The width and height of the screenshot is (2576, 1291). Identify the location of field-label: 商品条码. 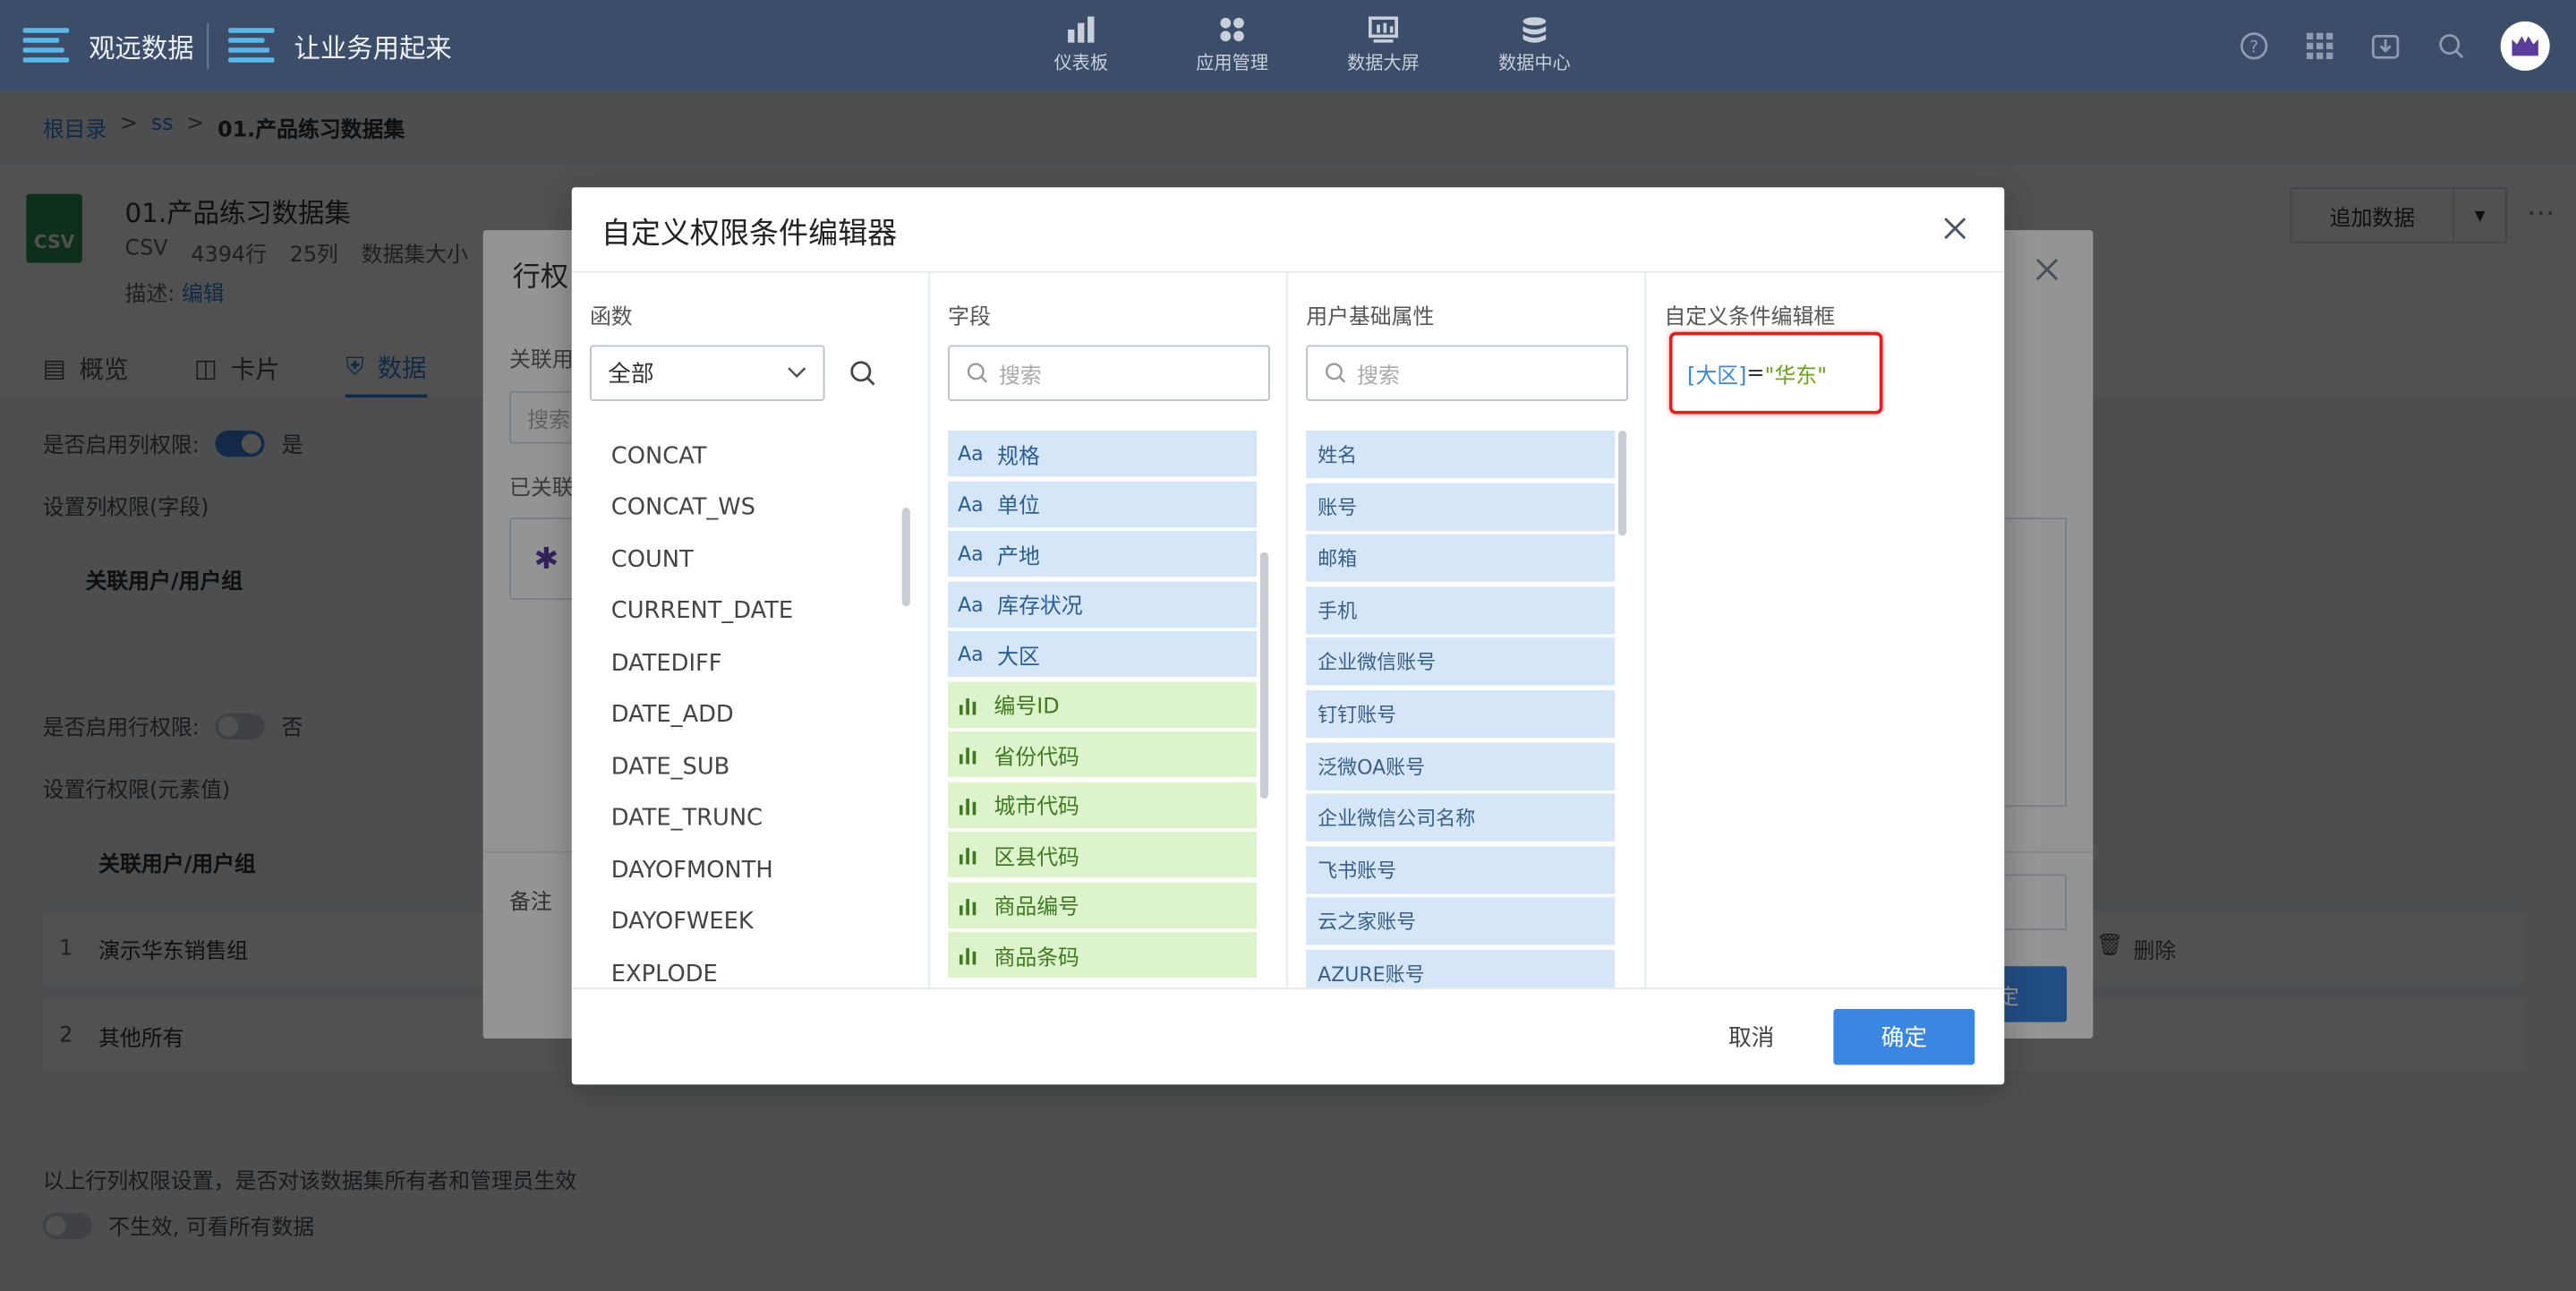
(1036, 958).